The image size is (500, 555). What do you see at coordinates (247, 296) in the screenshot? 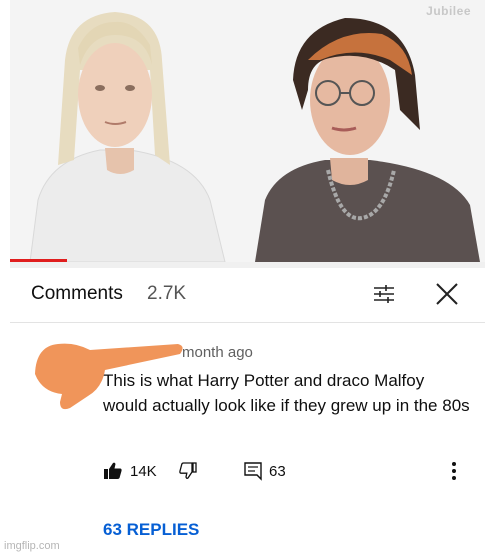
I see `comments-header: Comments 2.7K` at bounding box center [247, 296].